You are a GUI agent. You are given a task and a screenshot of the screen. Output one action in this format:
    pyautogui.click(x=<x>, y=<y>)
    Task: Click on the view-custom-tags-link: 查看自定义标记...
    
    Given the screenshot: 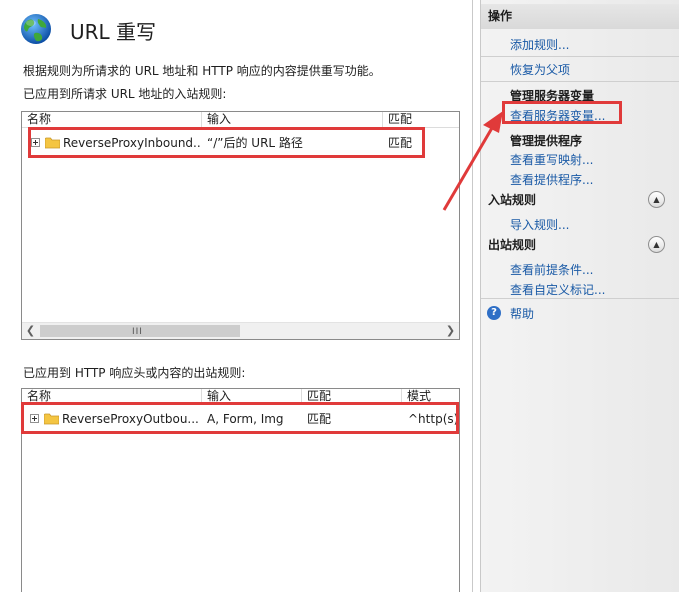 What is the action you would take?
    pyautogui.click(x=557, y=289)
    